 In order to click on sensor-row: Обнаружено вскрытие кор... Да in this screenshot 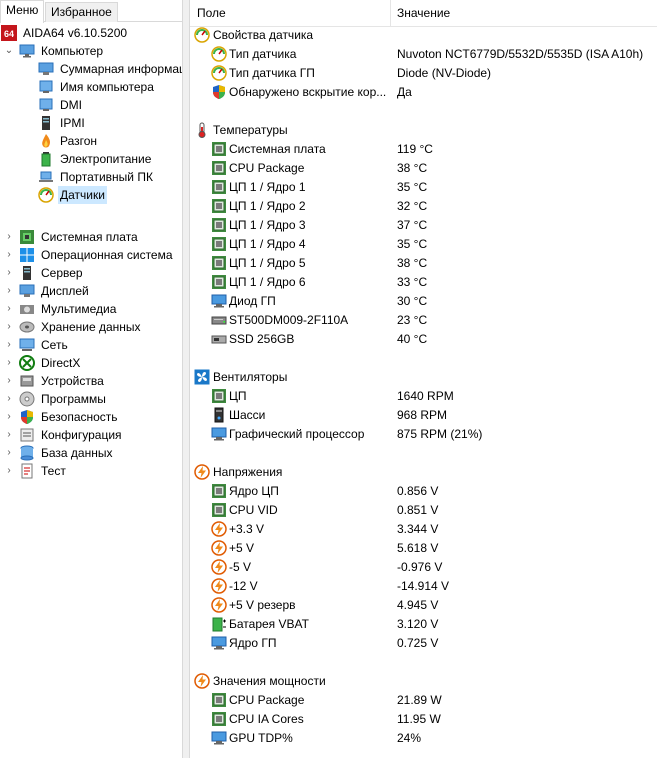, I will do `click(423, 92)`.